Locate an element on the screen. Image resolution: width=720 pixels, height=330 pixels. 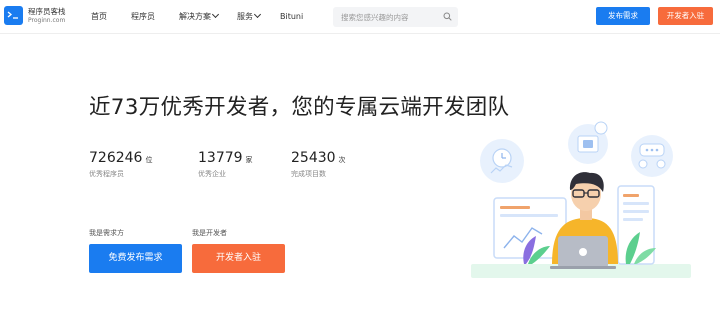
developer-register-button: 开发者入驻 is located at coordinates (238, 258).